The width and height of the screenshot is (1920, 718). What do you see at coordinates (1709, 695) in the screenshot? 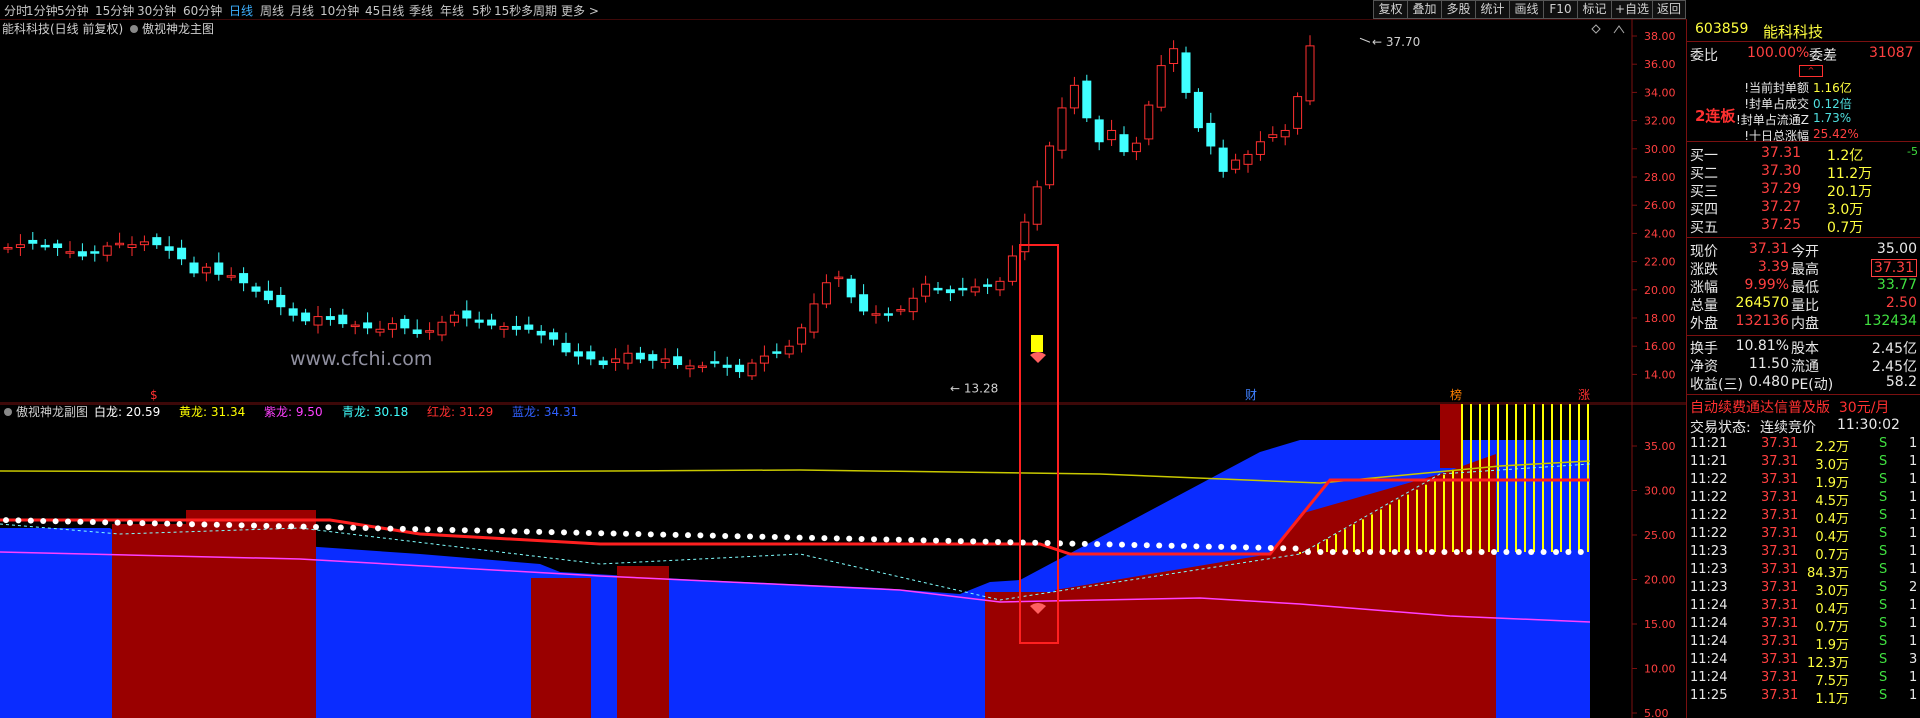
I see `tick-time: 11:25` at bounding box center [1709, 695].